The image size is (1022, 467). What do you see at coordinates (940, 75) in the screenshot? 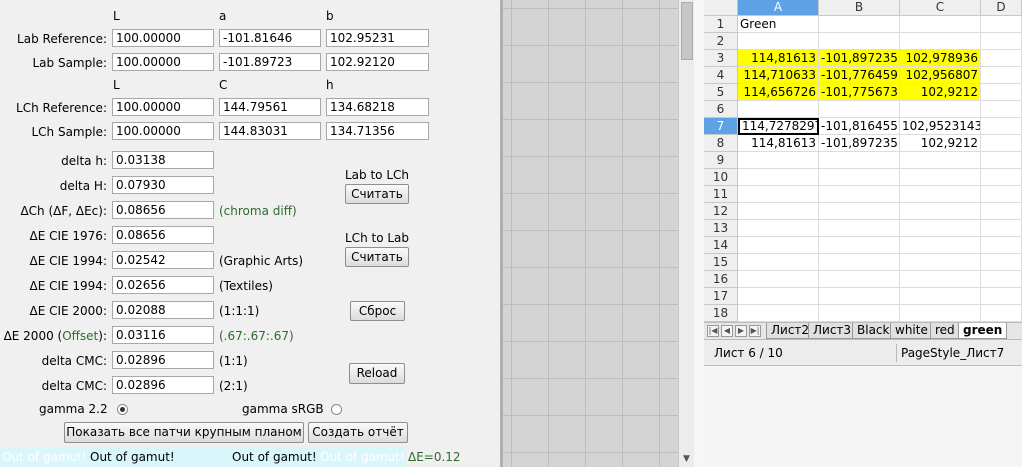
I see `cell-c4: 102,956807` at bounding box center [940, 75].